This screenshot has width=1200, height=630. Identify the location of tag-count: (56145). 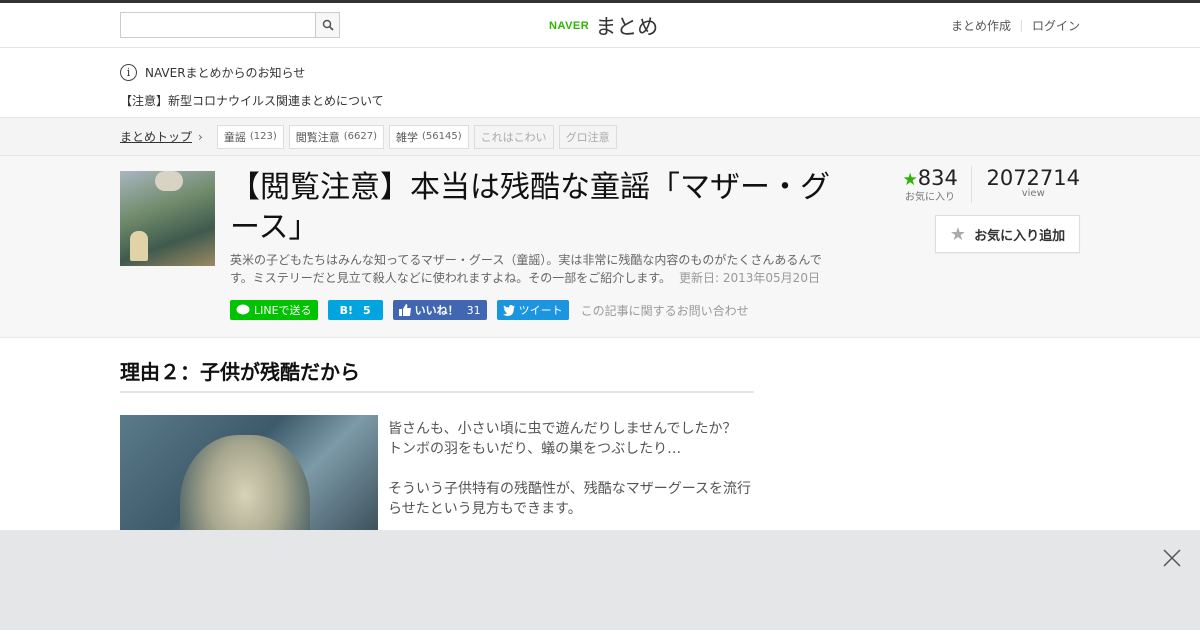
(441, 136).